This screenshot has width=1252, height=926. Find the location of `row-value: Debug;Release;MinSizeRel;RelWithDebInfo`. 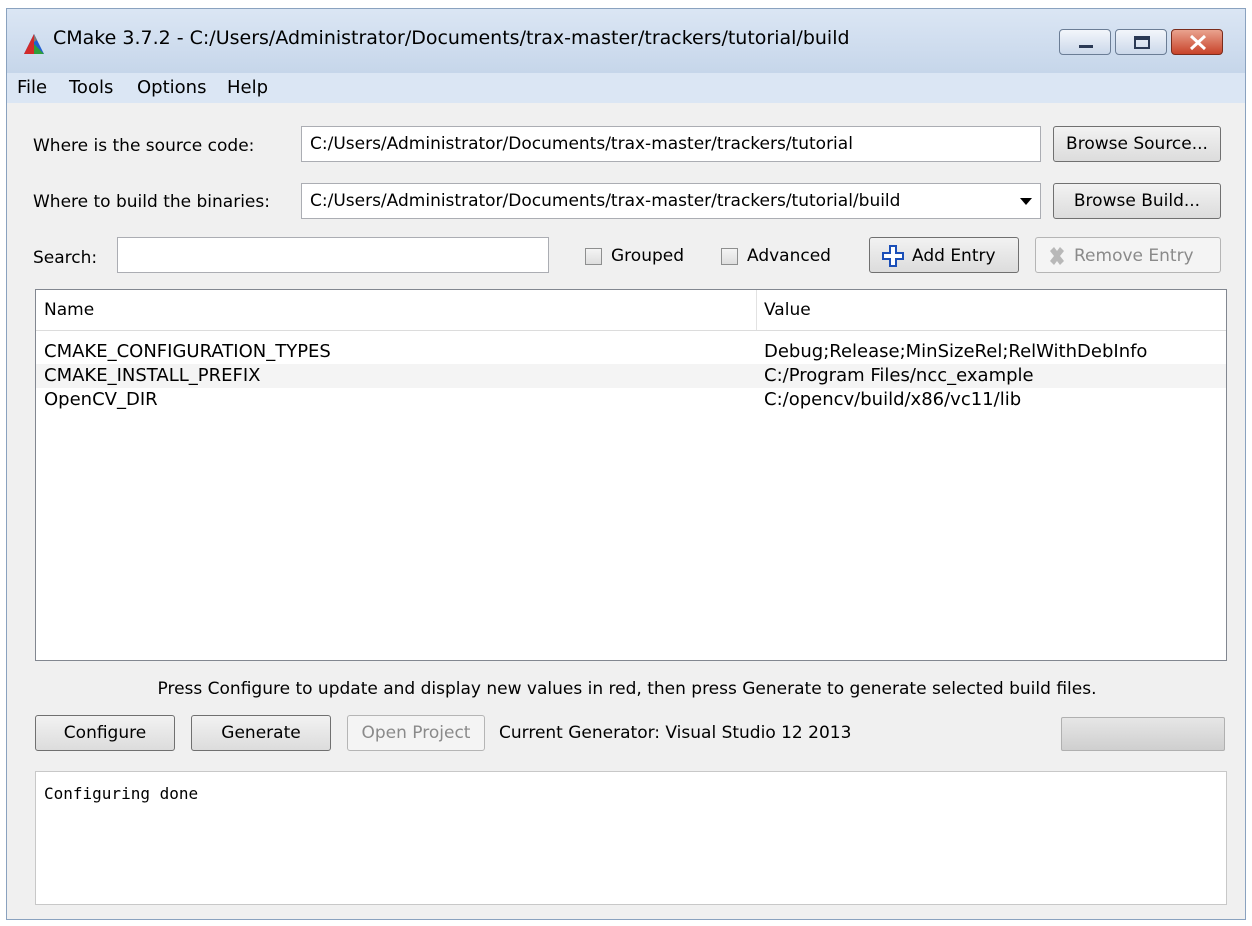

row-value: Debug;Release;MinSizeRel;RelWithDebInfo is located at coordinates (956, 351).